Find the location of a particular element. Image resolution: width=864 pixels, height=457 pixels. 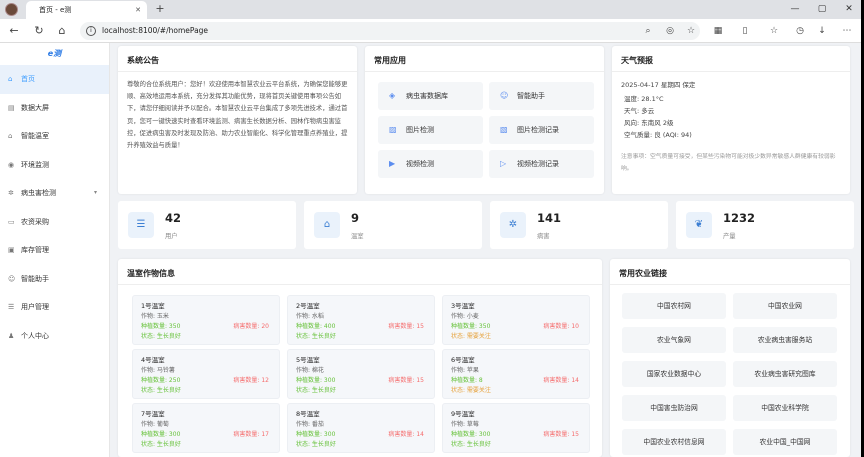

greenhouse-item: 3号温室 作物: 小麦 种植数量: 350 病害数量: 10 状态: 需要关注 is located at coordinates (516, 320).